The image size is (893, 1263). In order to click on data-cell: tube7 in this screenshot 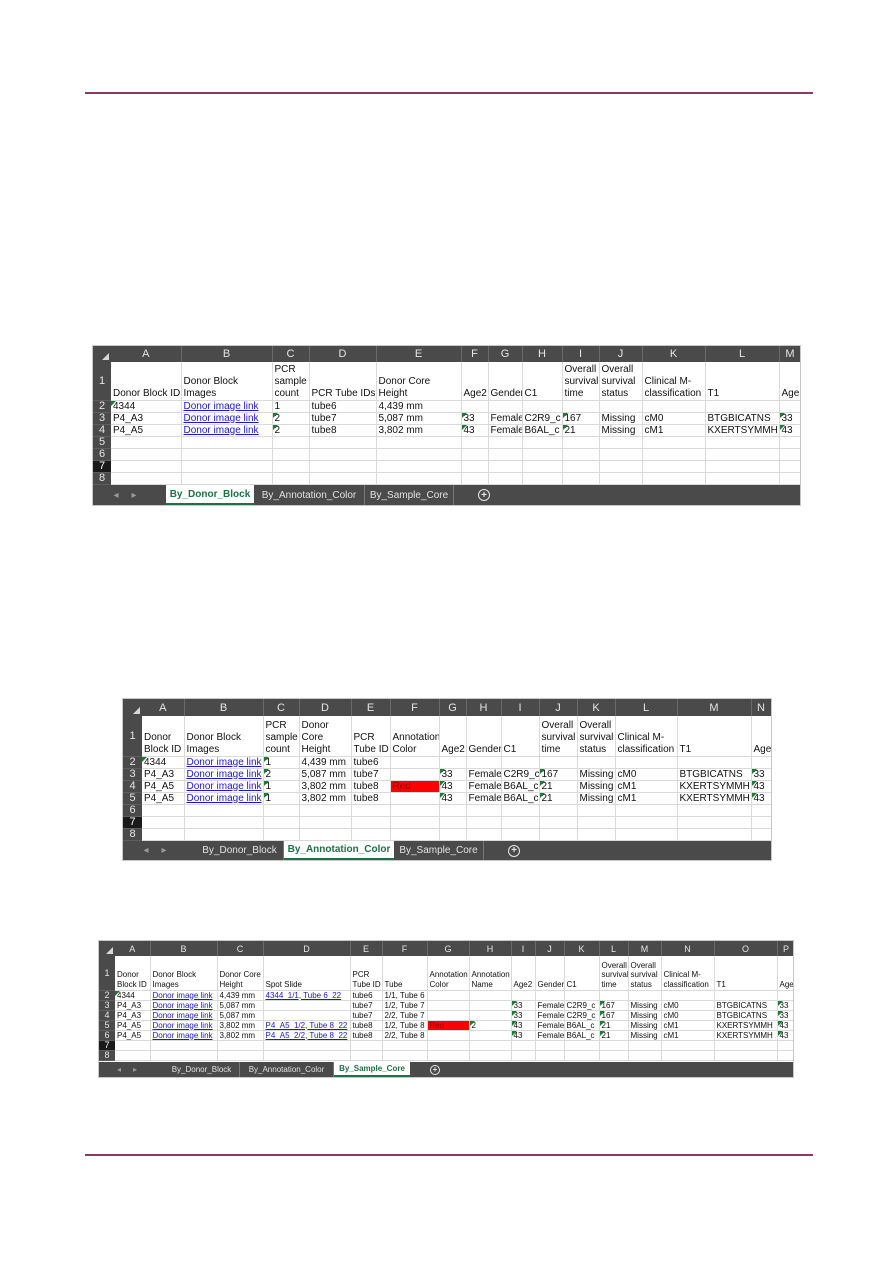, I will do `click(371, 774)`.